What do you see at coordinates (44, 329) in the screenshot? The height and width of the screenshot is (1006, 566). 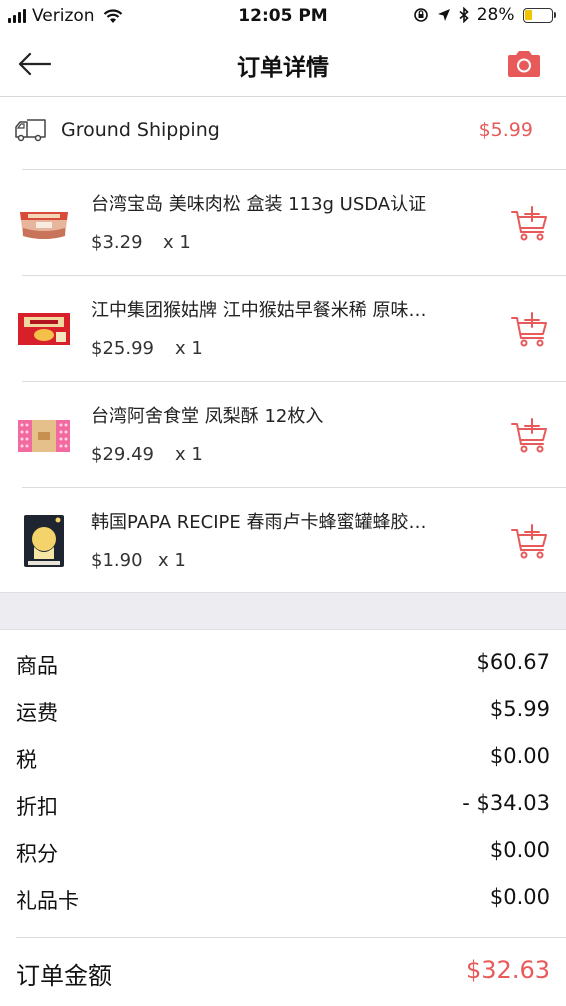 I see `product-image-rice-cereal` at bounding box center [44, 329].